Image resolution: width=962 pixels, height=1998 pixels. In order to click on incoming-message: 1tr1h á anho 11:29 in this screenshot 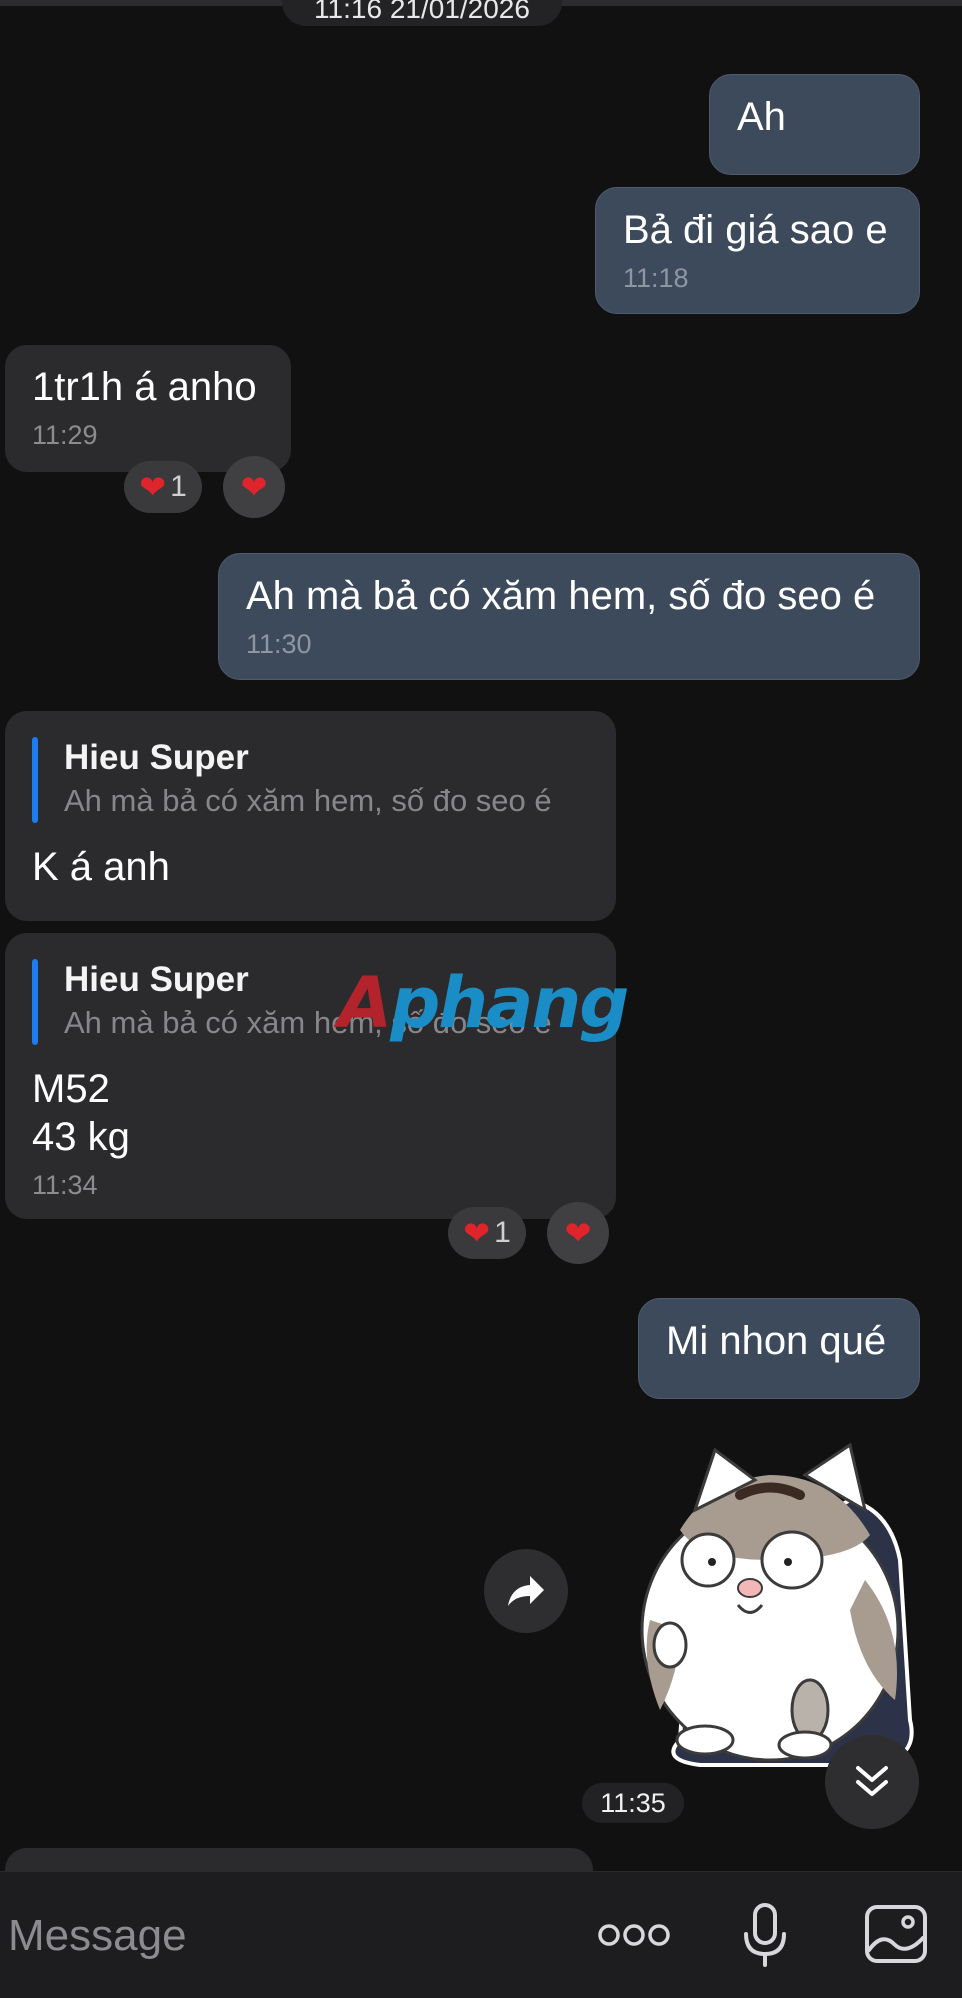, I will do `click(148, 408)`.